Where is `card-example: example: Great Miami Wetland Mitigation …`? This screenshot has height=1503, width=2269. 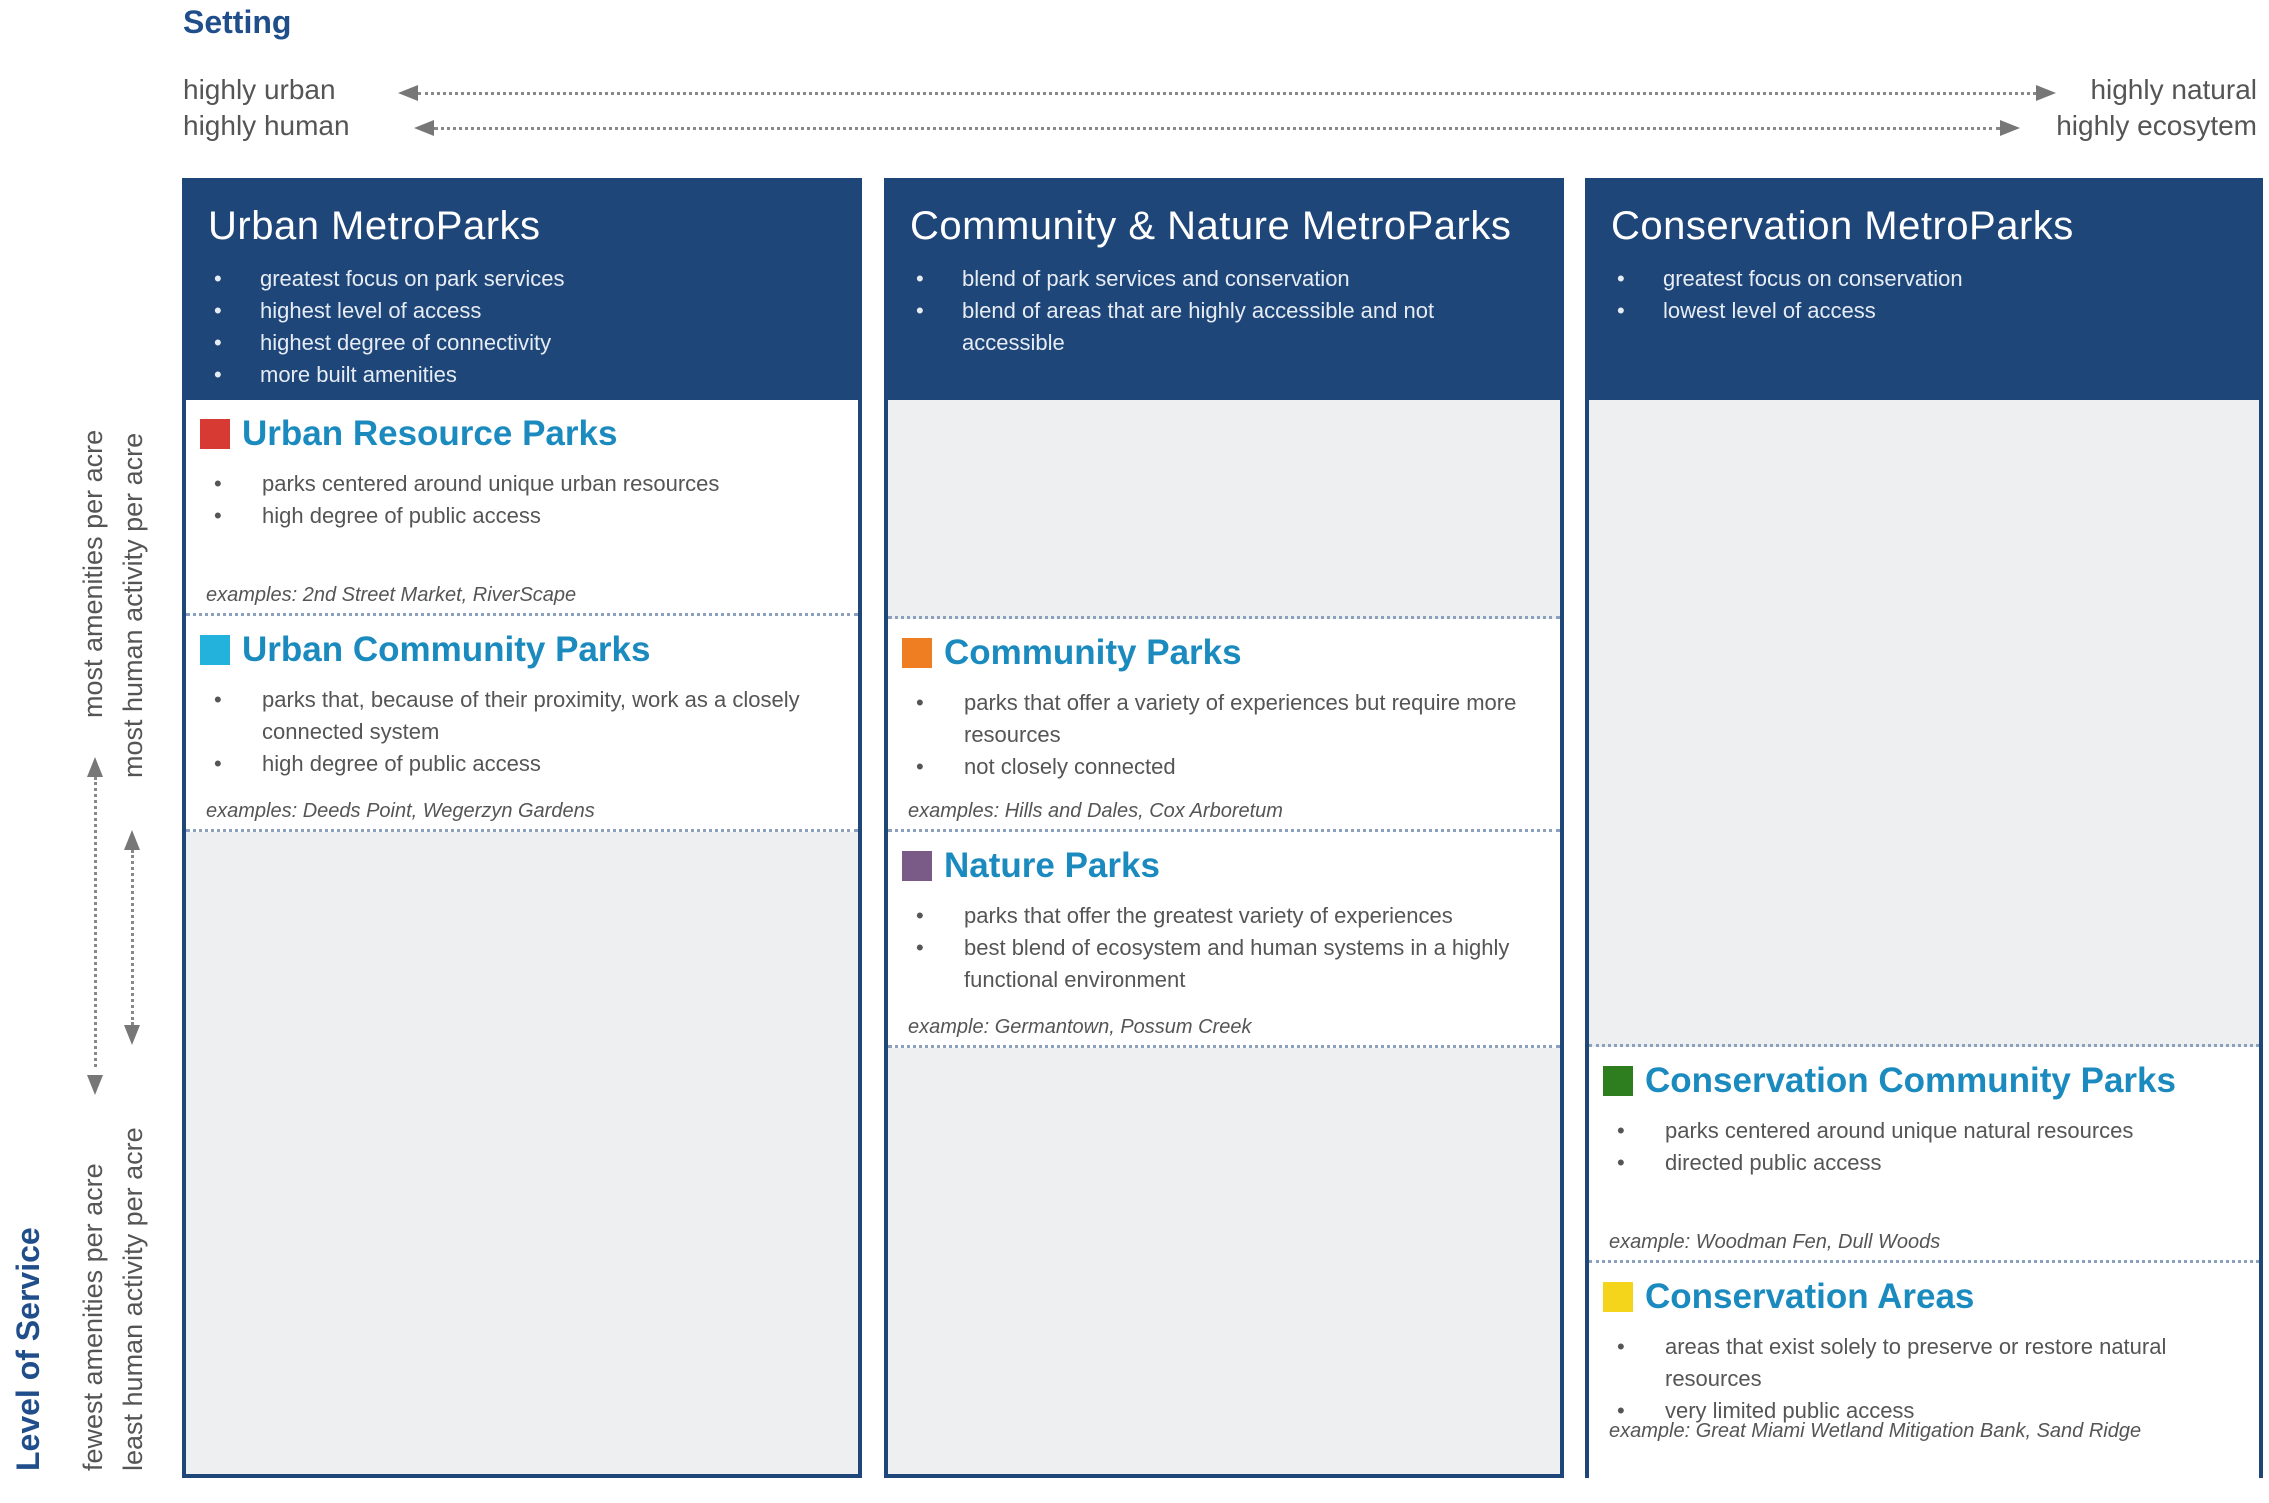
card-example: example: Great Miami Wetland Mitigation … is located at coordinates (1875, 1431).